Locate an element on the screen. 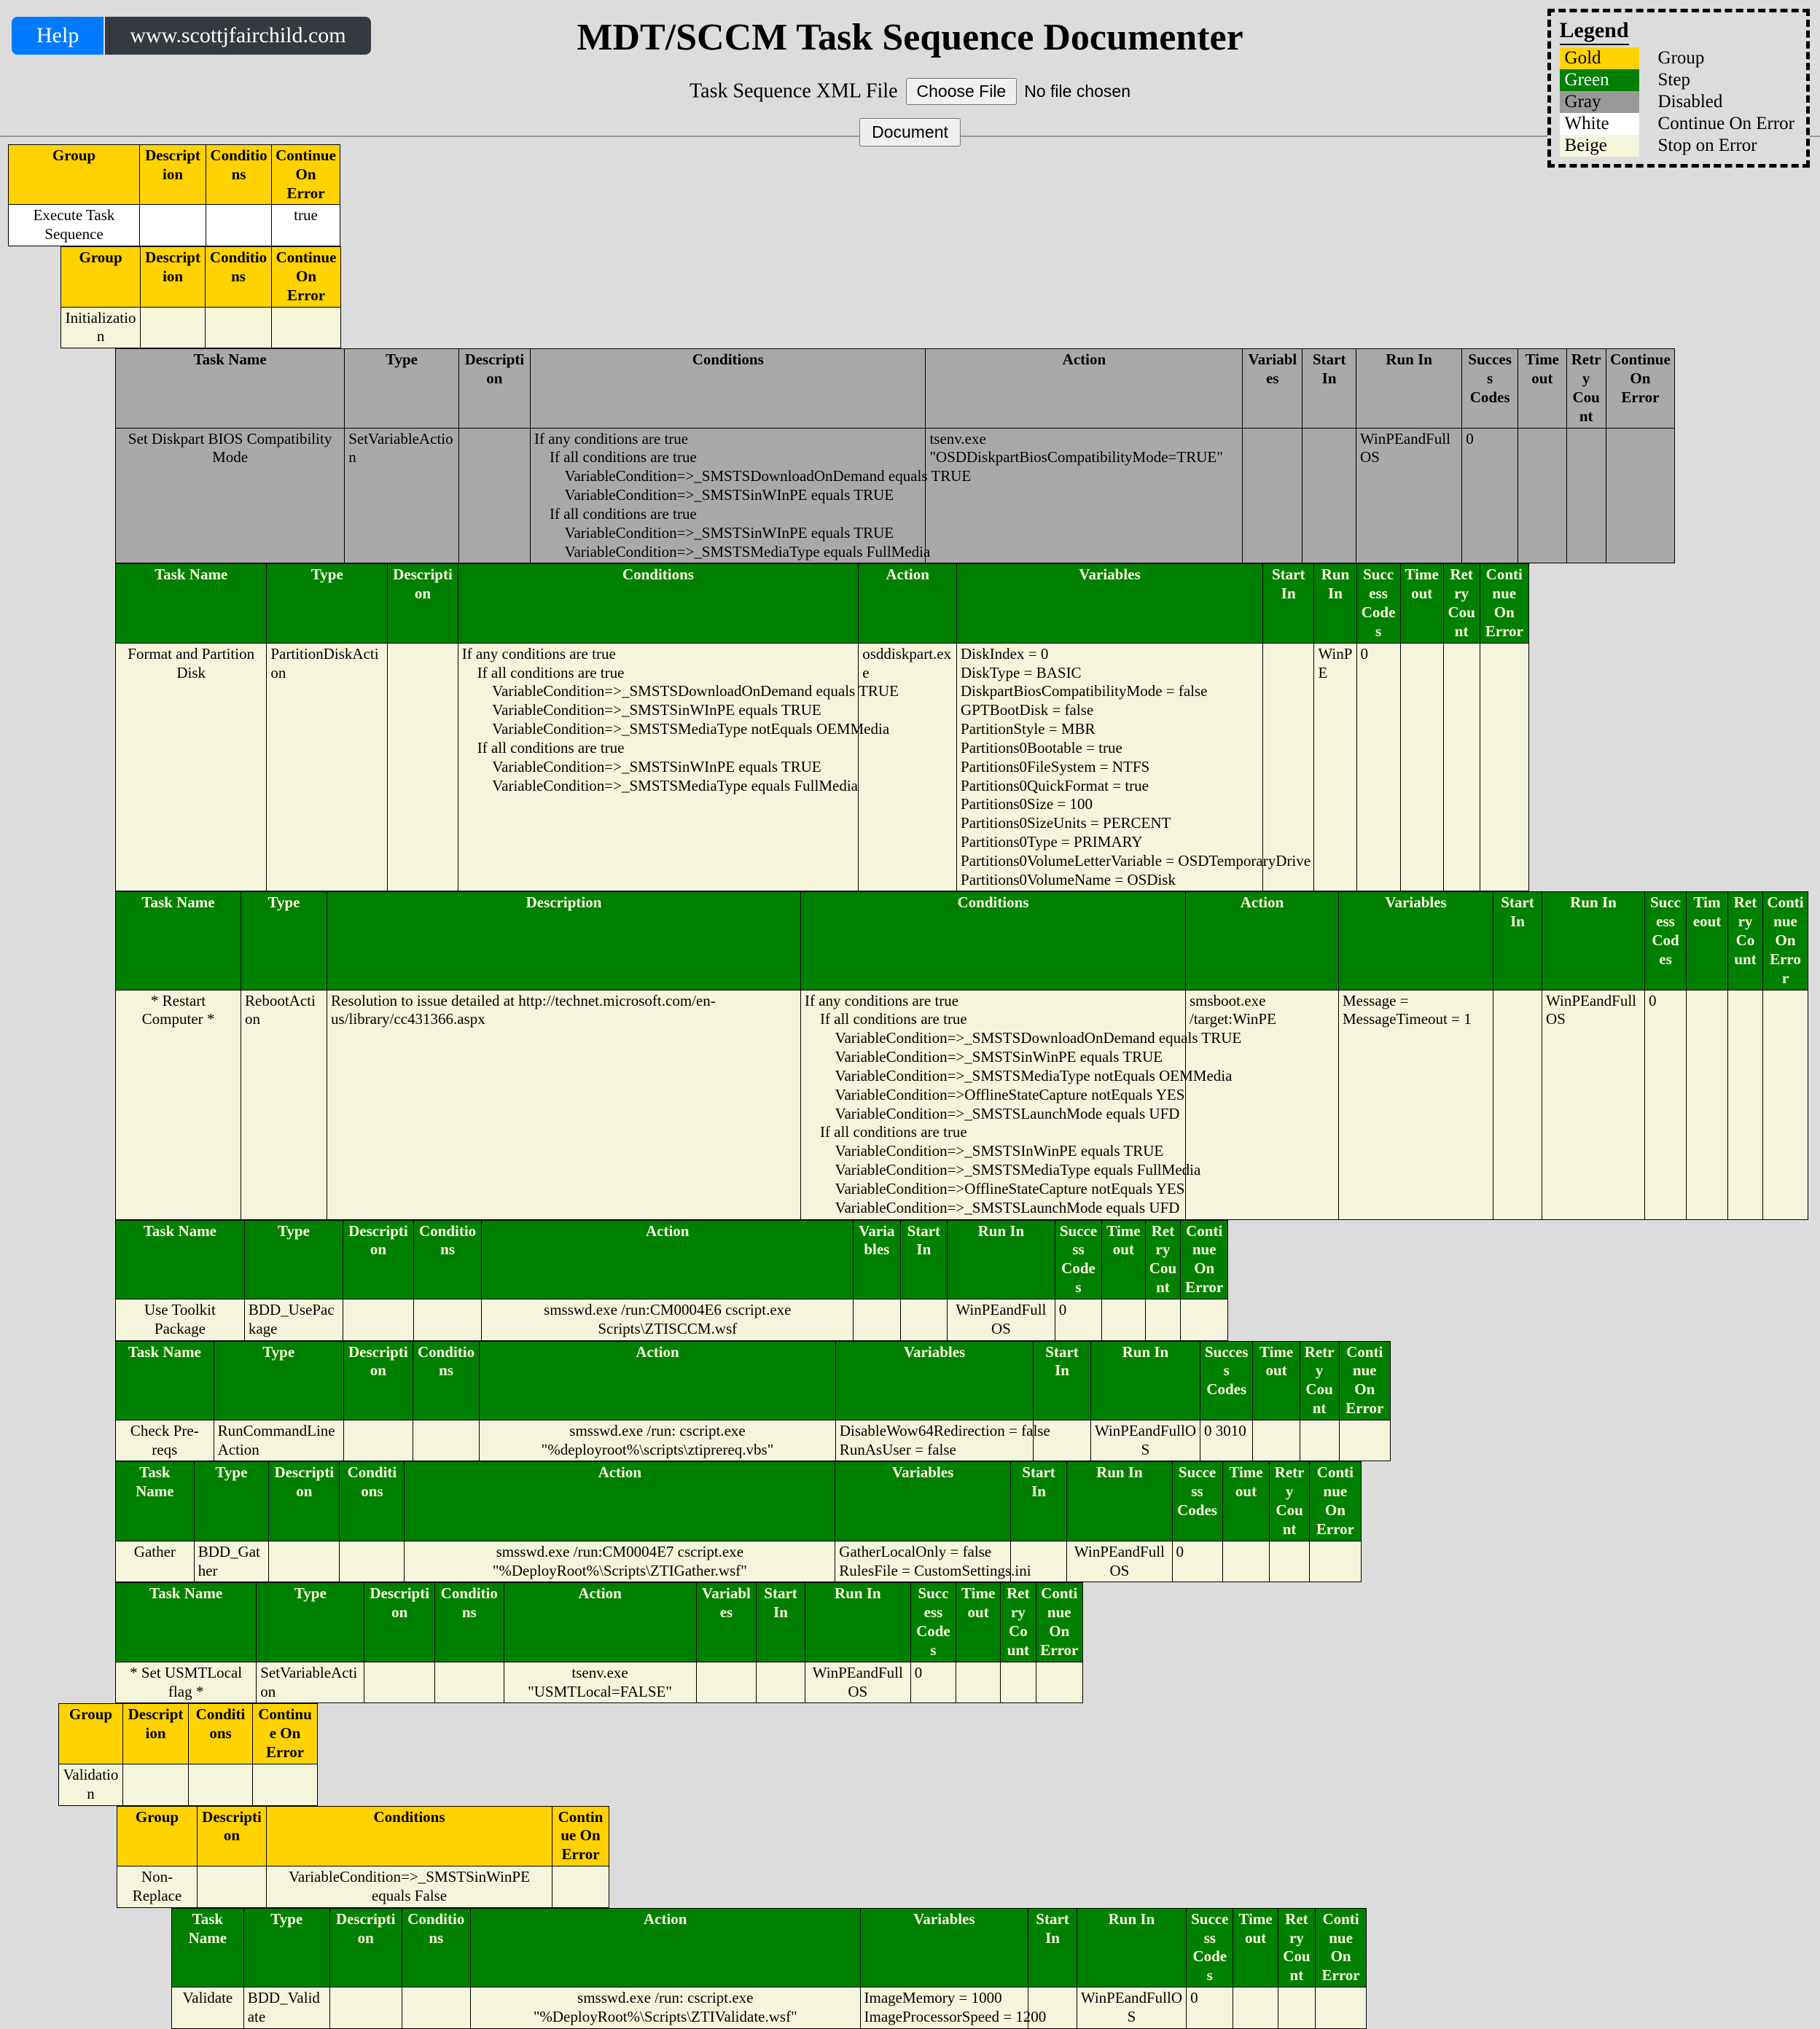 This screenshot has width=1820, height=2029. step-type: SetVariableAction is located at coordinates (310, 1682).